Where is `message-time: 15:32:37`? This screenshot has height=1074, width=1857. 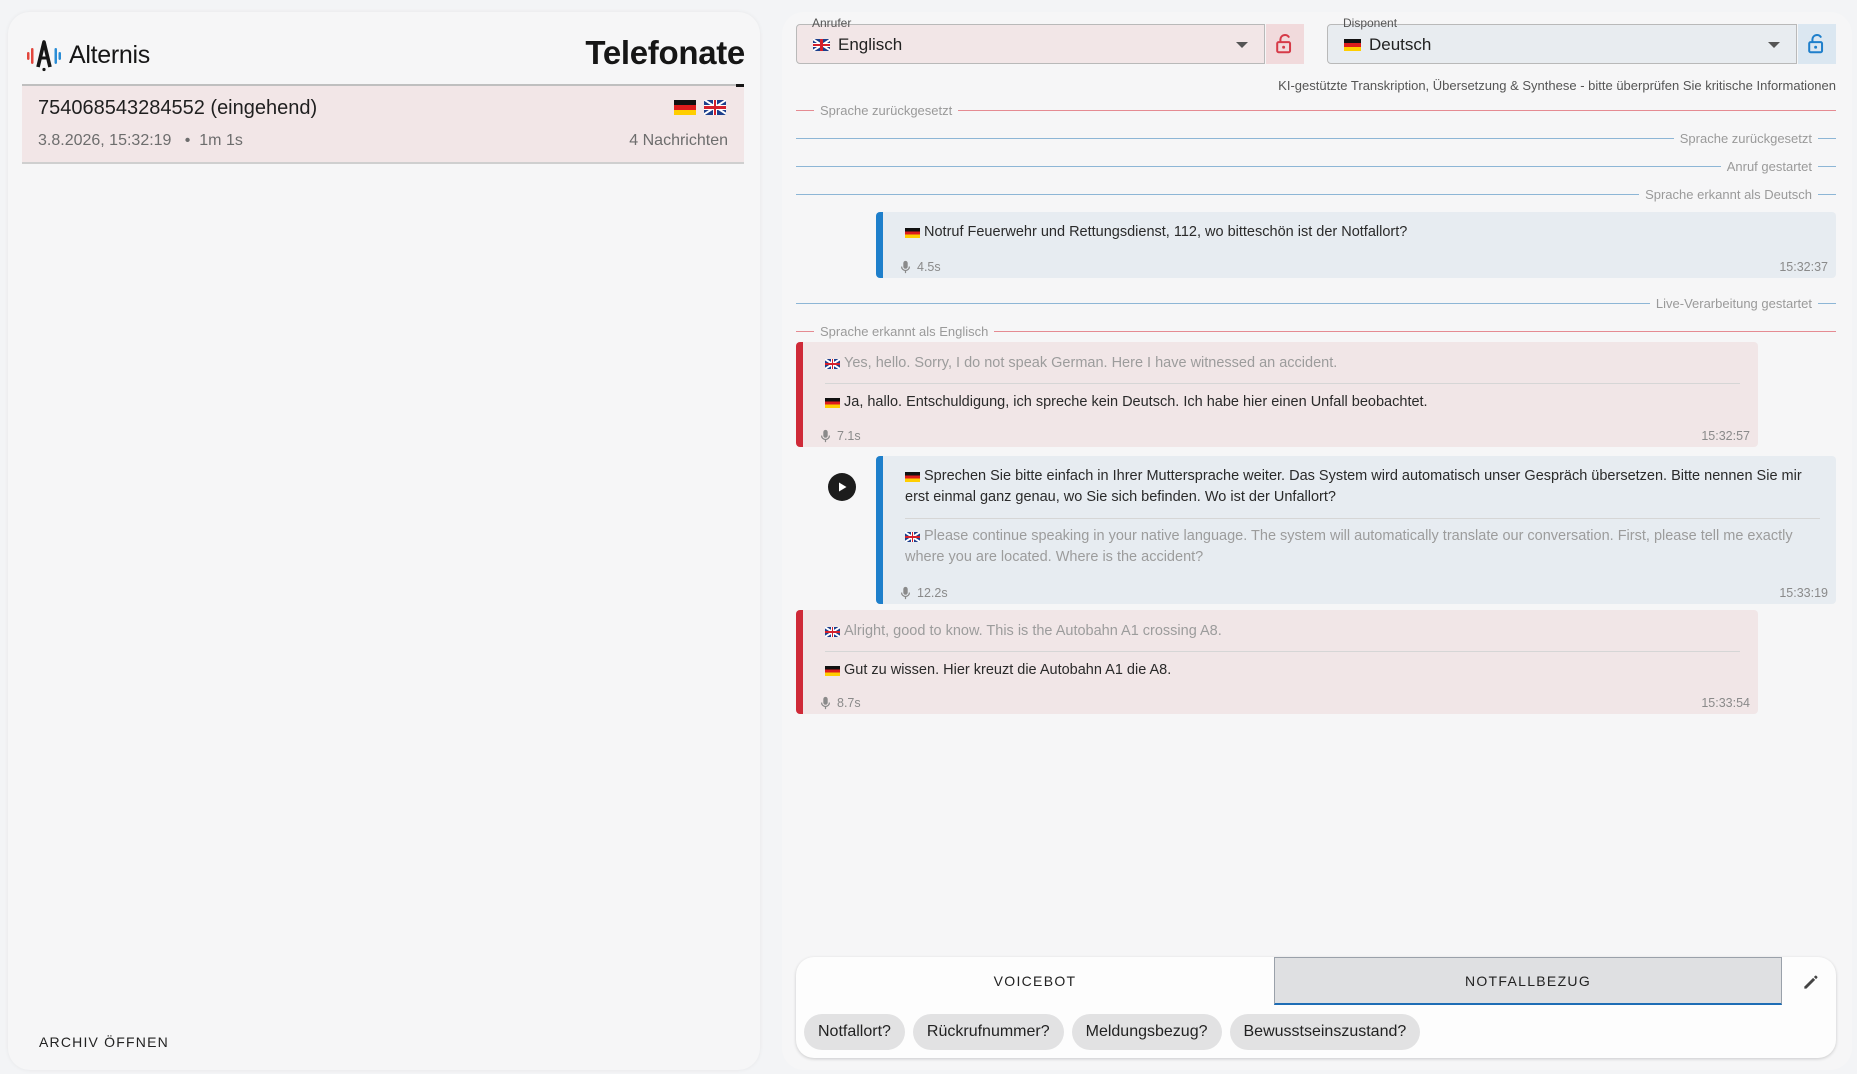 message-time: 15:32:37 is located at coordinates (1803, 267).